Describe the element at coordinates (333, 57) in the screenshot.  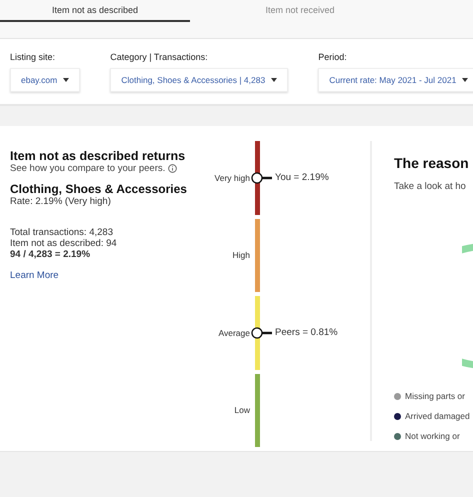
I see `filter-label: Period:` at that location.